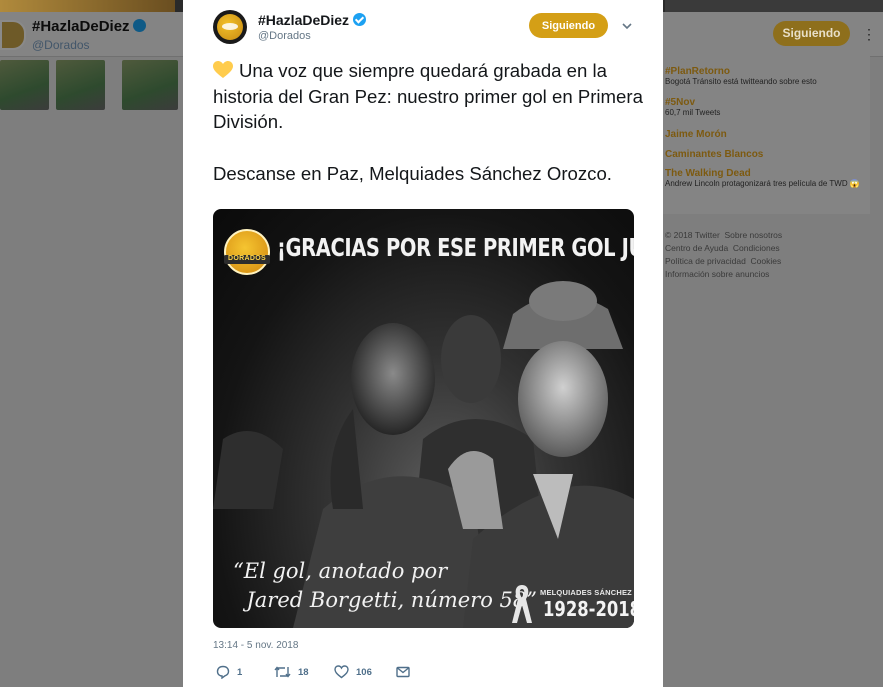 The width and height of the screenshot is (883, 687). I want to click on dorados-logo, so click(247, 252).